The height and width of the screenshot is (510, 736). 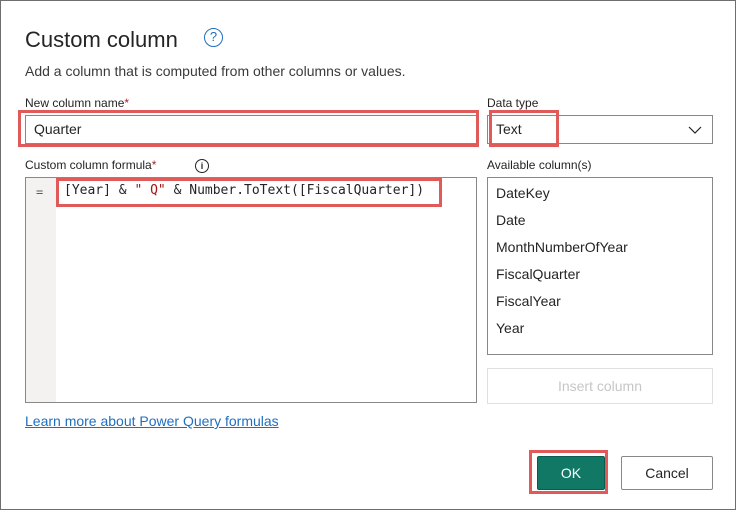 I want to click on info-icon: i, so click(x=202, y=166).